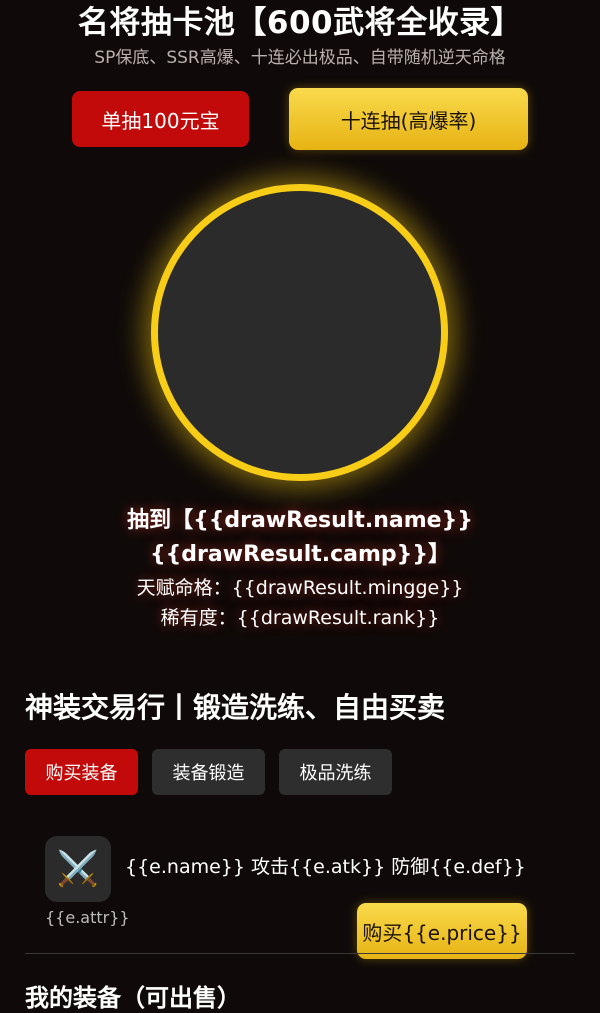  What do you see at coordinates (300, 588) in the screenshot?
I see `draw-result-mingge: 天赋命格：{{drawResult.mingge}}` at bounding box center [300, 588].